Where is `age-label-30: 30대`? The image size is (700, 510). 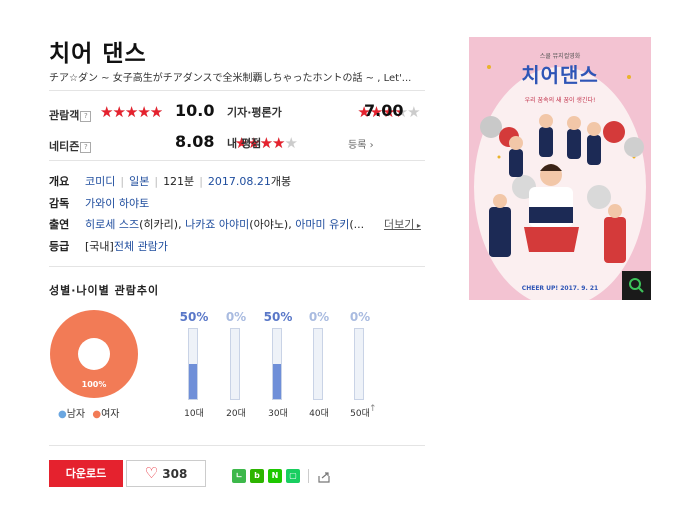 age-label-30: 30대 is located at coordinates (278, 414).